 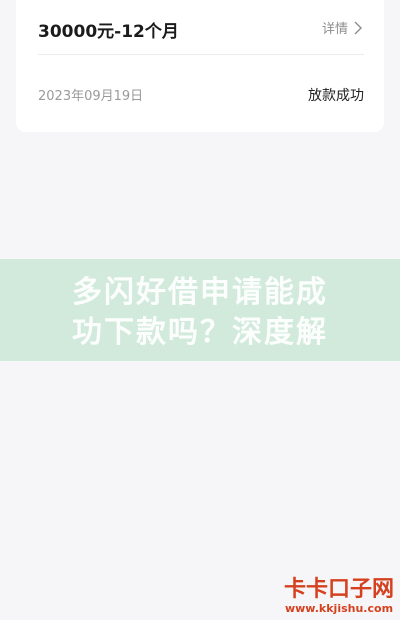 What do you see at coordinates (200, 292) in the screenshot?
I see `overlay-title-line-1: 多闪好借申请能成` at bounding box center [200, 292].